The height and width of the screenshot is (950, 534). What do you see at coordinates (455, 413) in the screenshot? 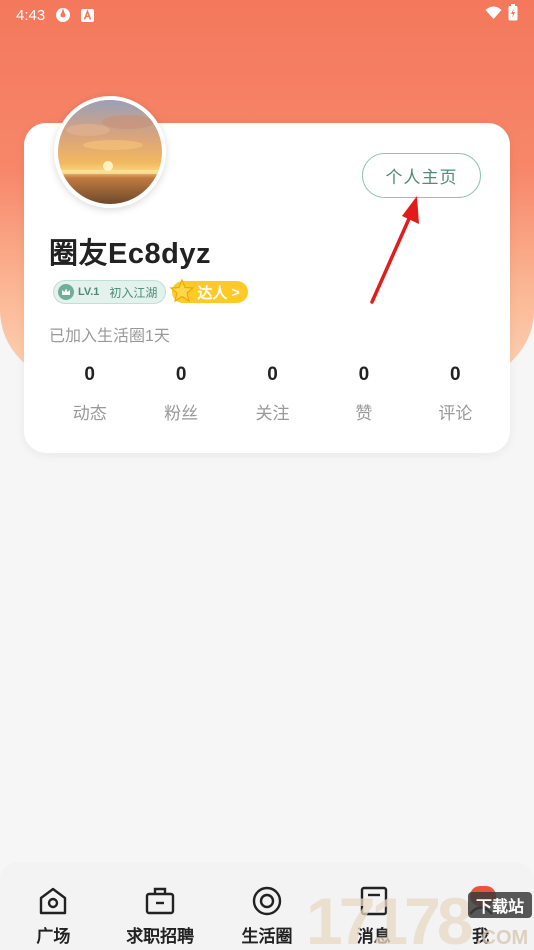
I see `stat-label: 评论` at bounding box center [455, 413].